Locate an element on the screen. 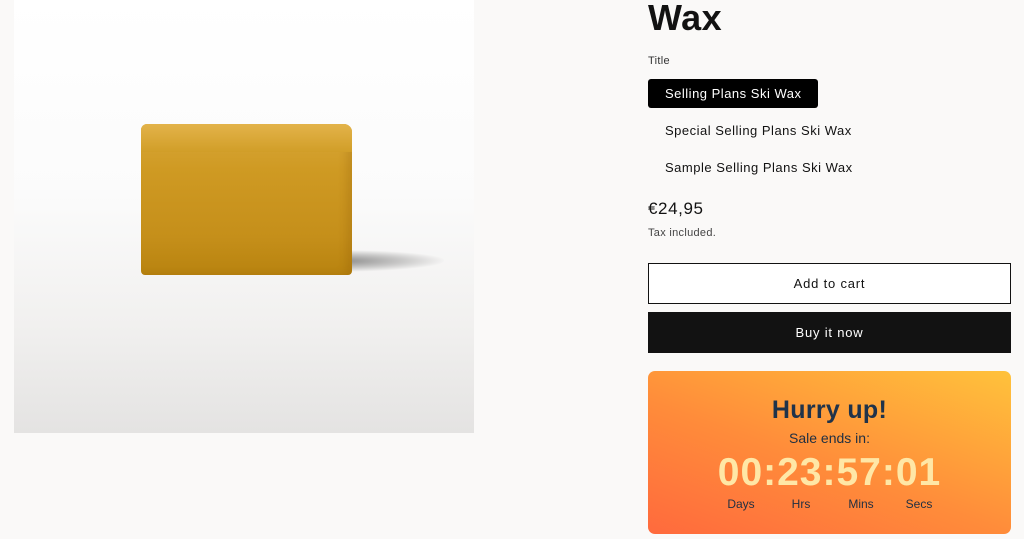  product-price: €24,95 is located at coordinates (676, 208).